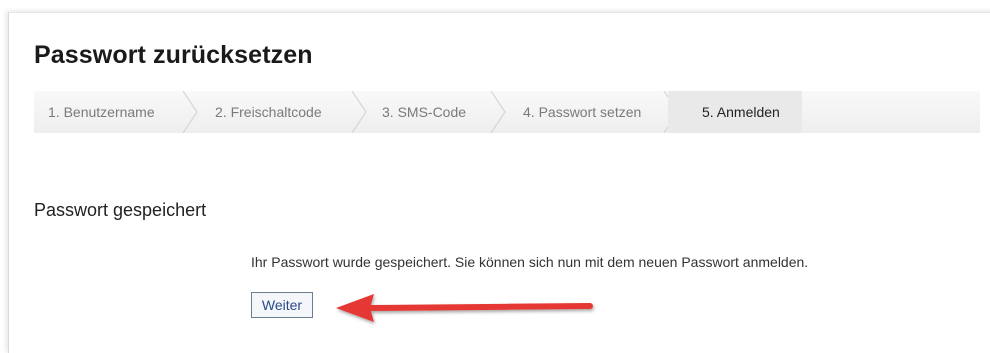 The height and width of the screenshot is (353, 990). Describe the element at coordinates (282, 305) in the screenshot. I see `continue-button: Weiter` at that location.